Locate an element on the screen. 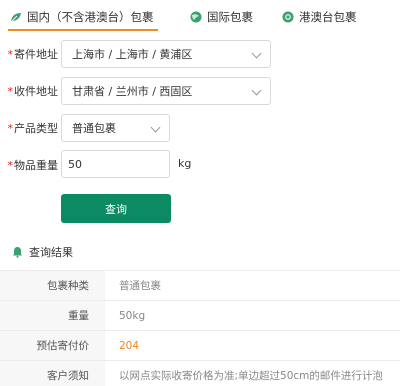  parcel-type-tabs: 国内（不含港澳台）包裹 国际包裹 港澳台包裹 is located at coordinates (200, 17).